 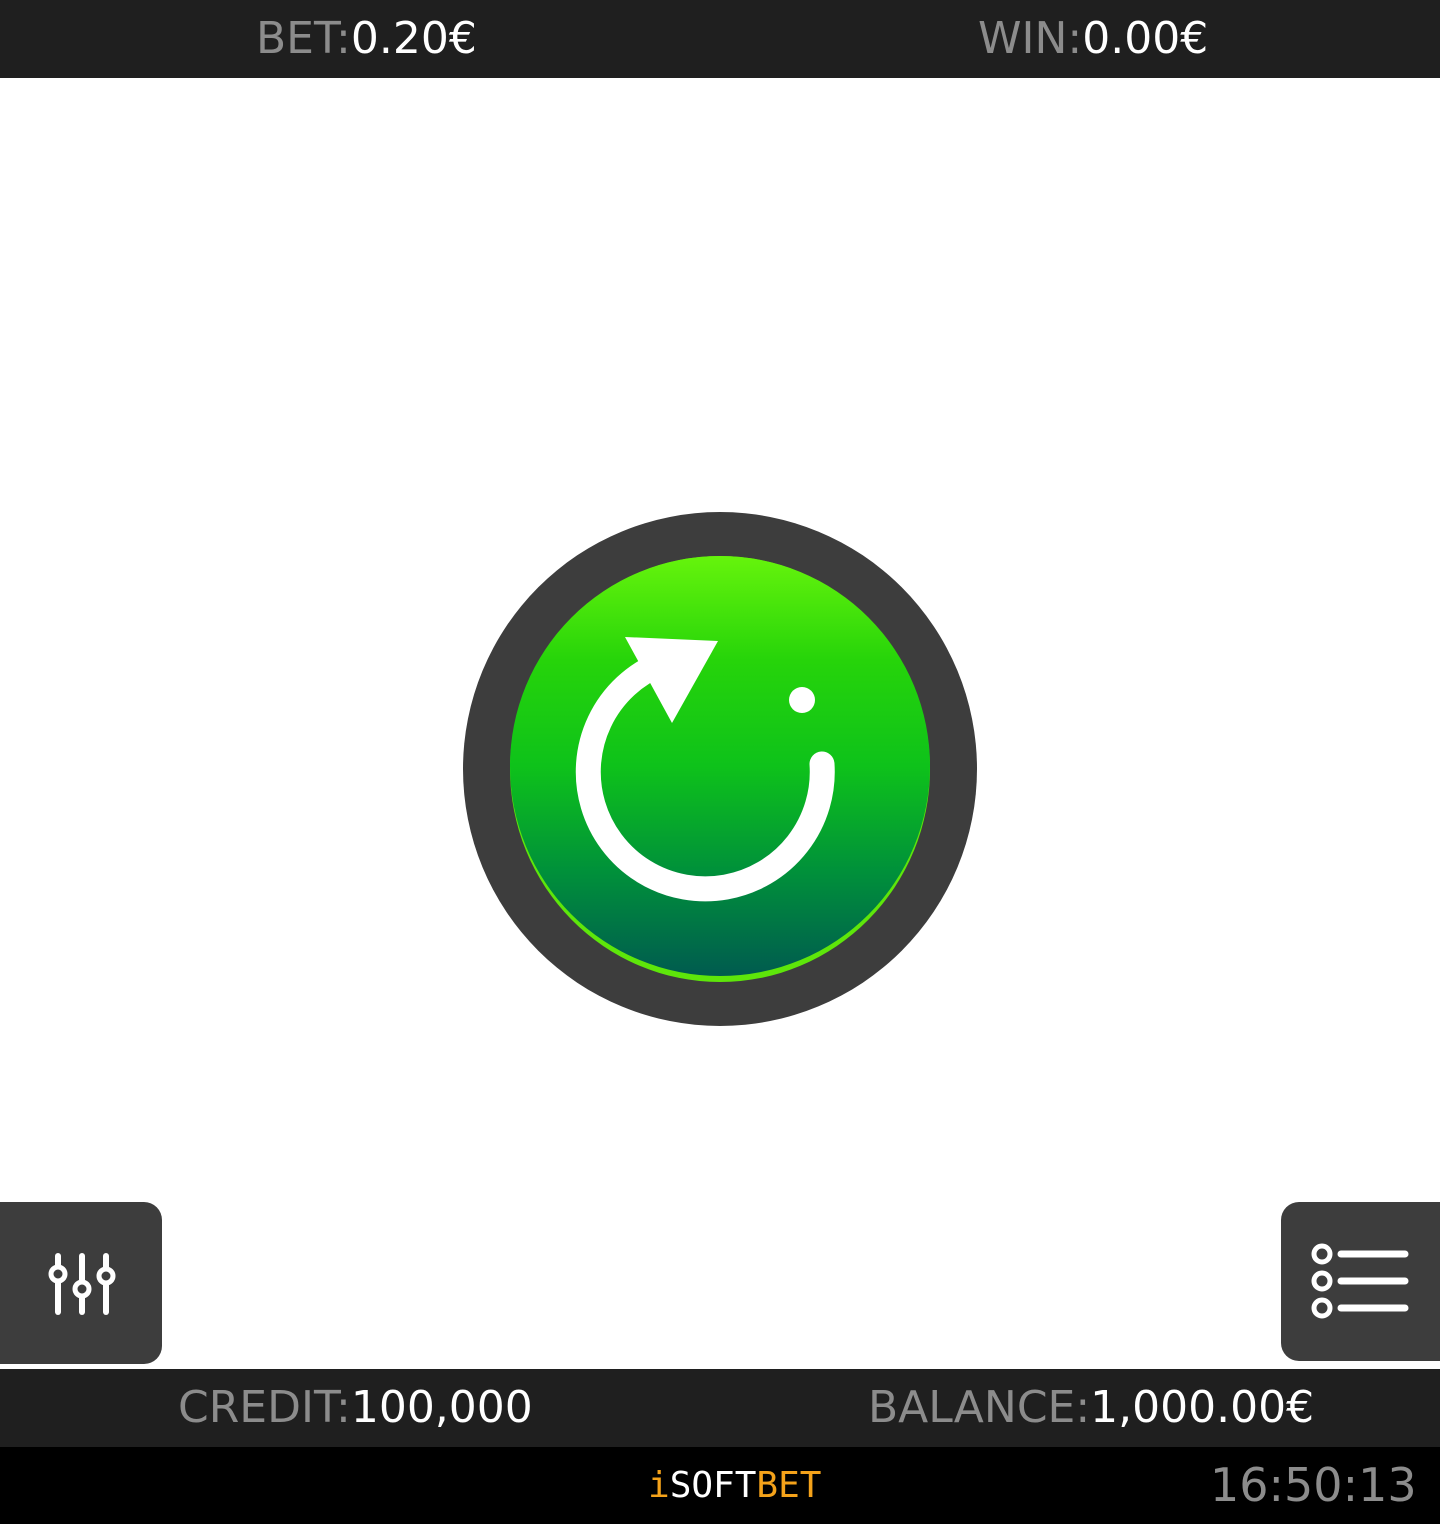 What do you see at coordinates (1202, 1407) in the screenshot?
I see `balance-value: 1,000.00€` at bounding box center [1202, 1407].